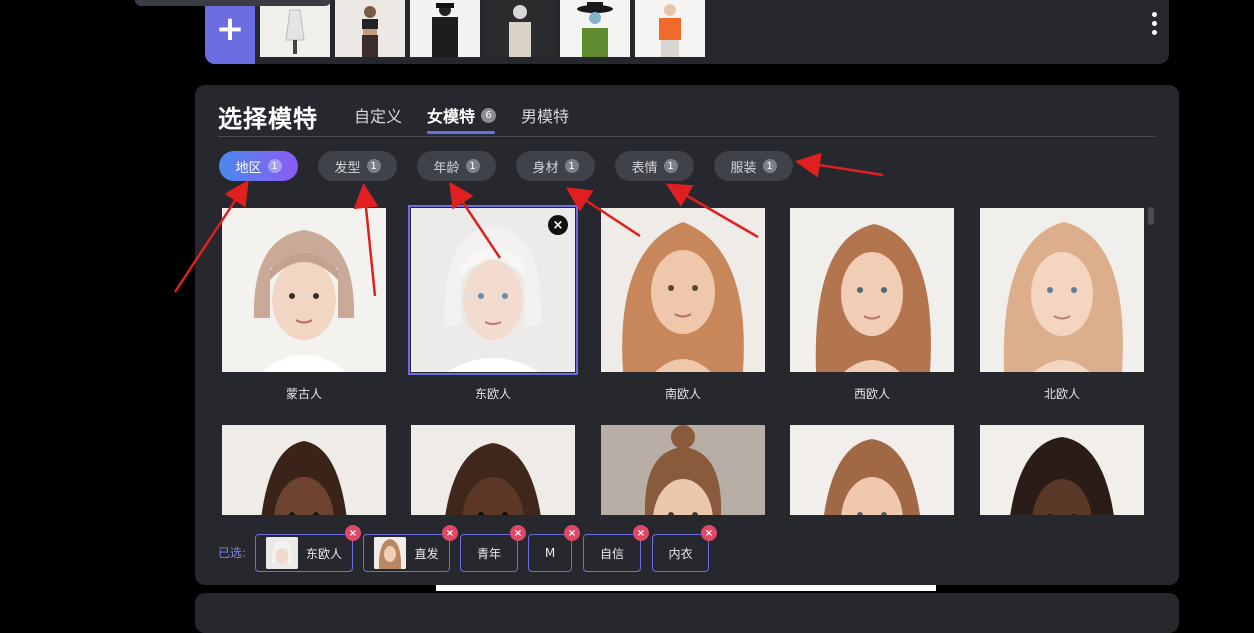 The height and width of the screenshot is (633, 1254). I want to click on model-label-west-european: 西欧人, so click(871, 394).